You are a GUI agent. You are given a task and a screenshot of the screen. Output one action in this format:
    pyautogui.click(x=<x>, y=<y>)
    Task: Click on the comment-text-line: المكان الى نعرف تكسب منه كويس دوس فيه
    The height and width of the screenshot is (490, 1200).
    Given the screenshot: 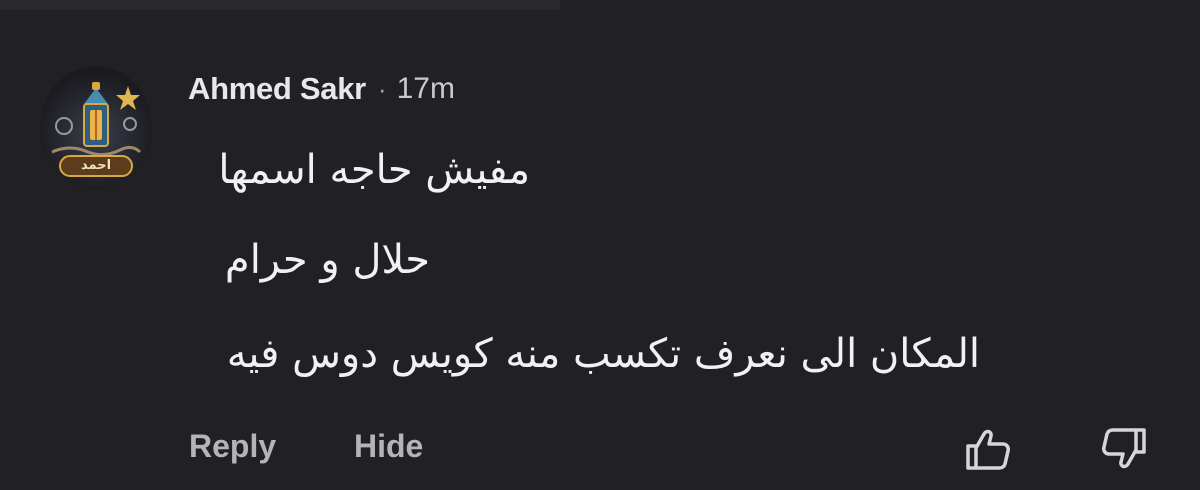 What is the action you would take?
    pyautogui.click(x=603, y=354)
    